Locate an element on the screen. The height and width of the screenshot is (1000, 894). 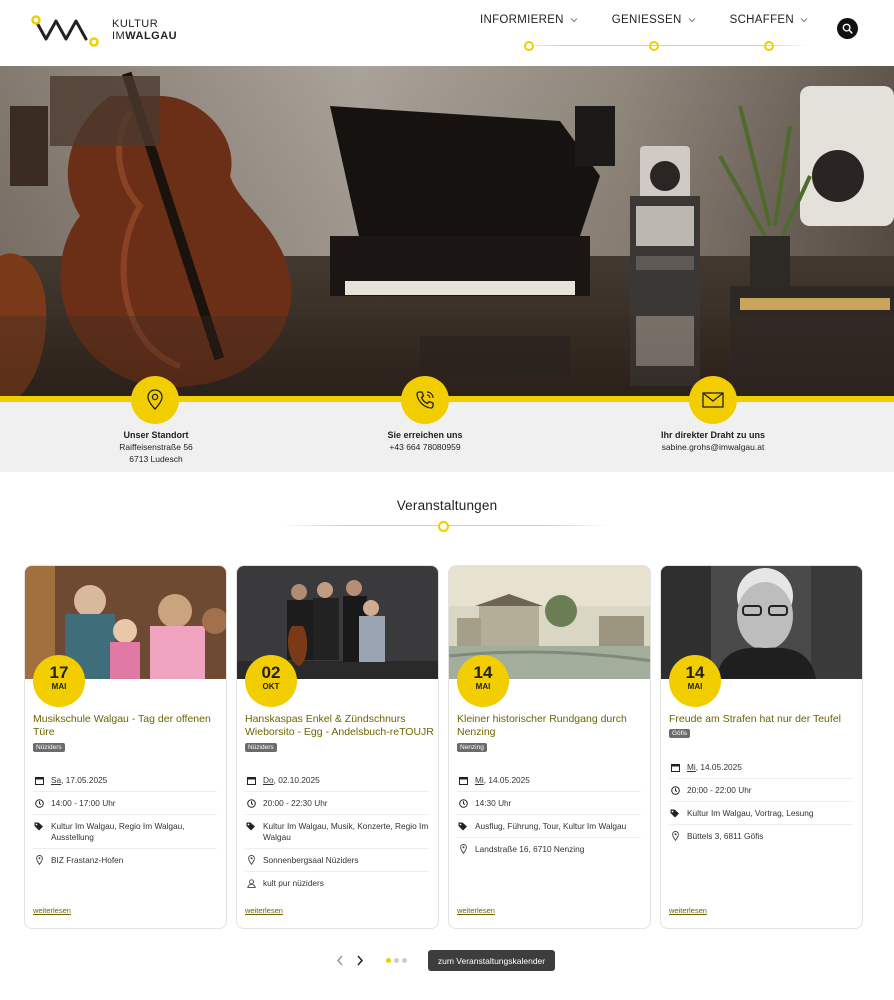
event-time-row: 20:00 - 22:30 Uhr is located at coordinates (337, 803).